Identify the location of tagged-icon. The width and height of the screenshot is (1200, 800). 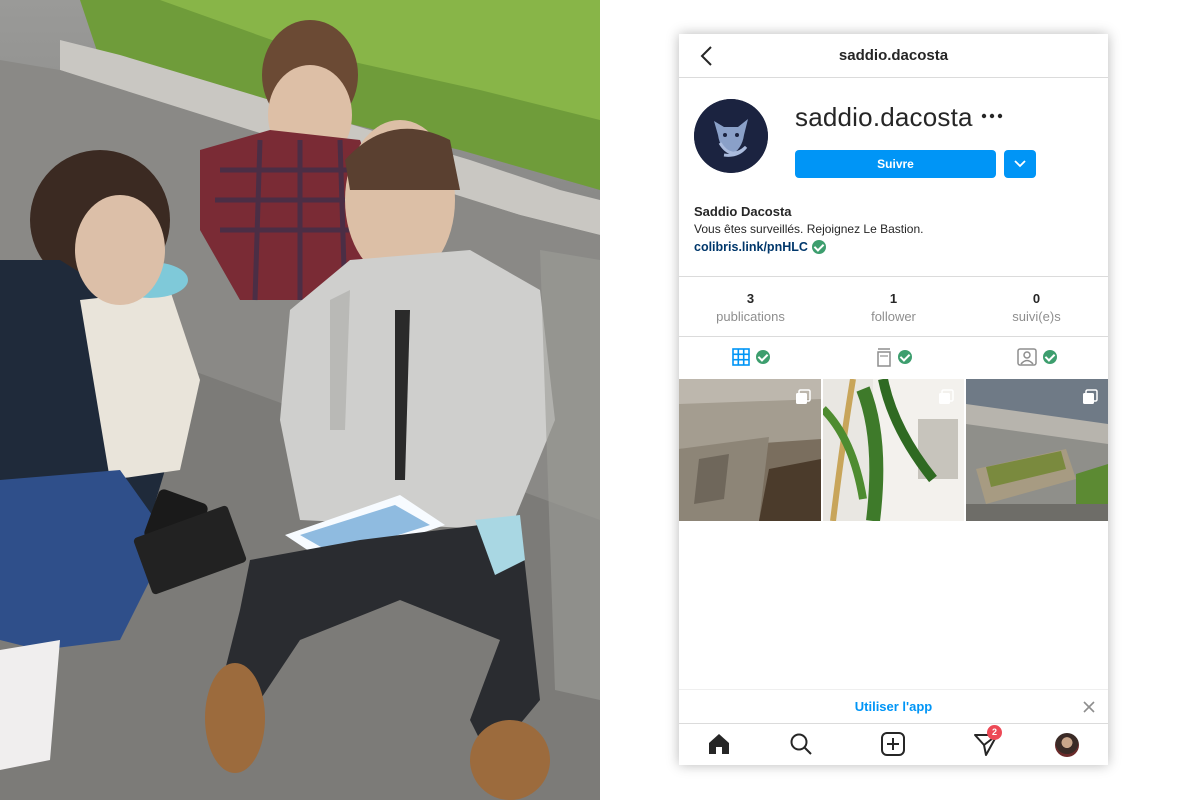
(1026, 357).